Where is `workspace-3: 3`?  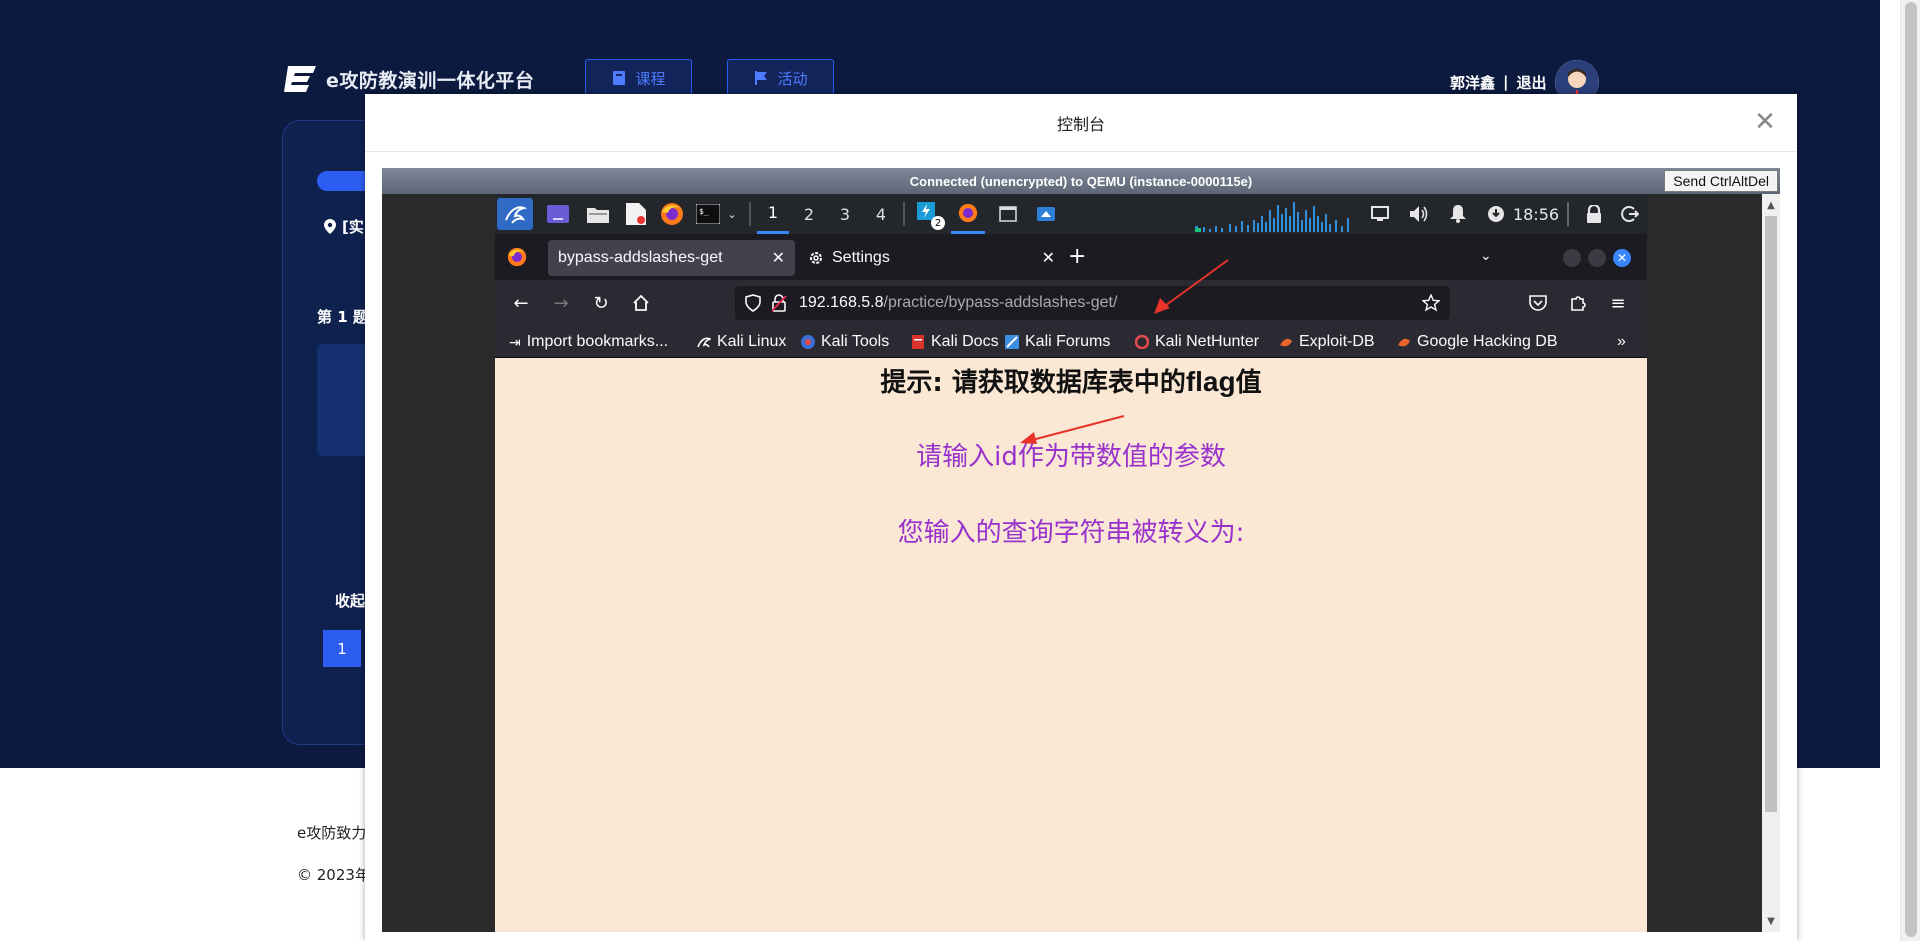 workspace-3: 3 is located at coordinates (845, 214).